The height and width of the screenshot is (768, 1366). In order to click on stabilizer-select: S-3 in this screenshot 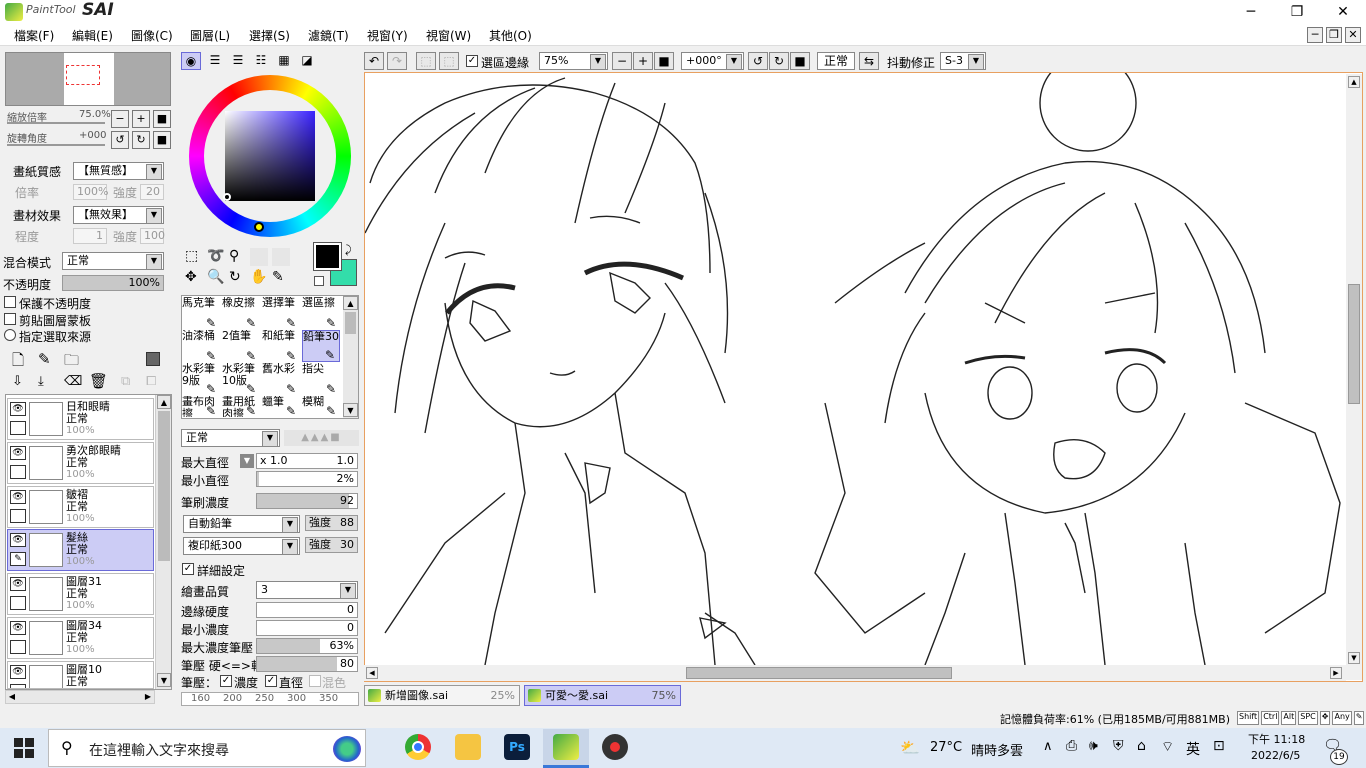, I will do `click(963, 61)`.